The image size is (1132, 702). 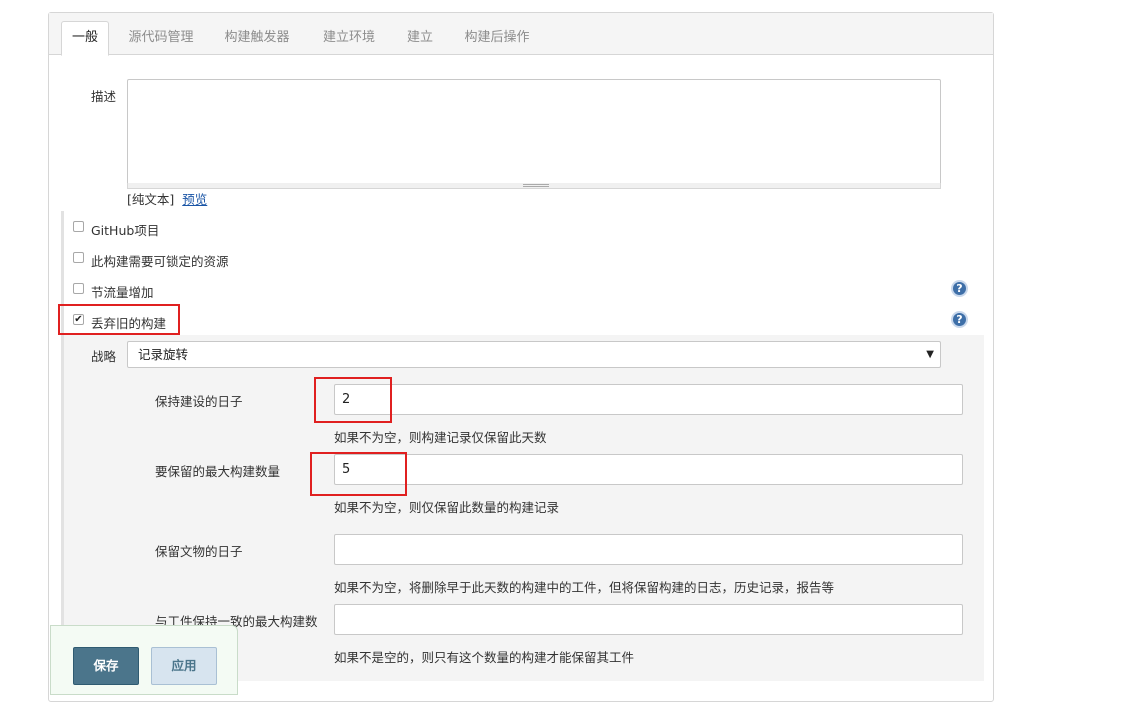 What do you see at coordinates (447, 507) in the screenshot?
I see `max-builds-hint: 如果不为空，则仅保留此数量的构建记录` at bounding box center [447, 507].